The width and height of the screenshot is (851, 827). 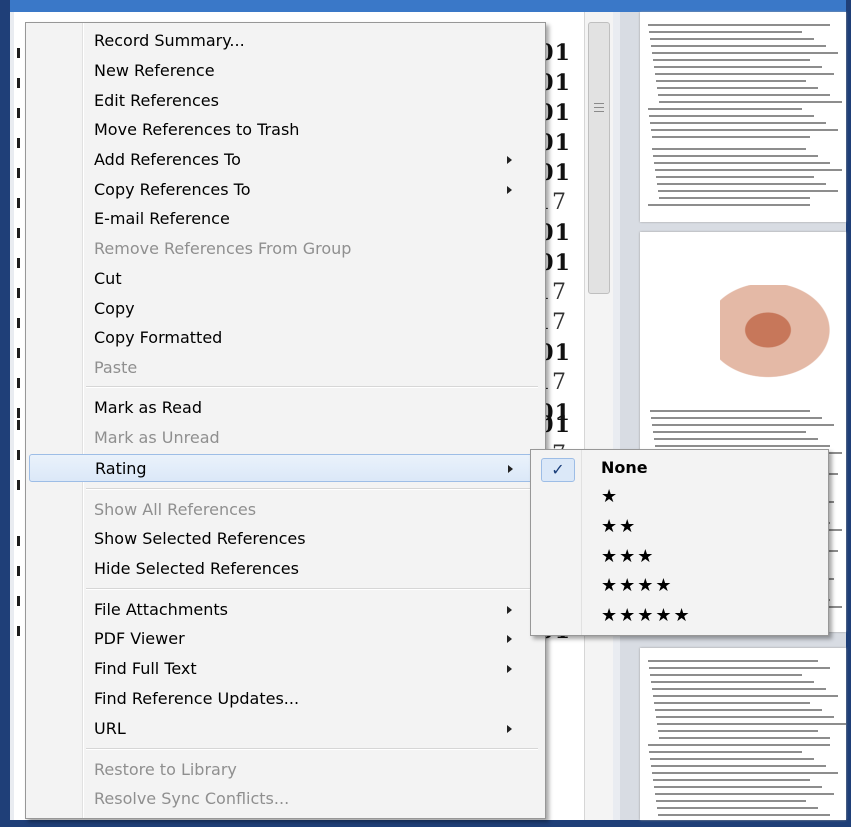 What do you see at coordinates (284, 219) in the screenshot?
I see `menu-item-e-mail-reference: E-mail Reference` at bounding box center [284, 219].